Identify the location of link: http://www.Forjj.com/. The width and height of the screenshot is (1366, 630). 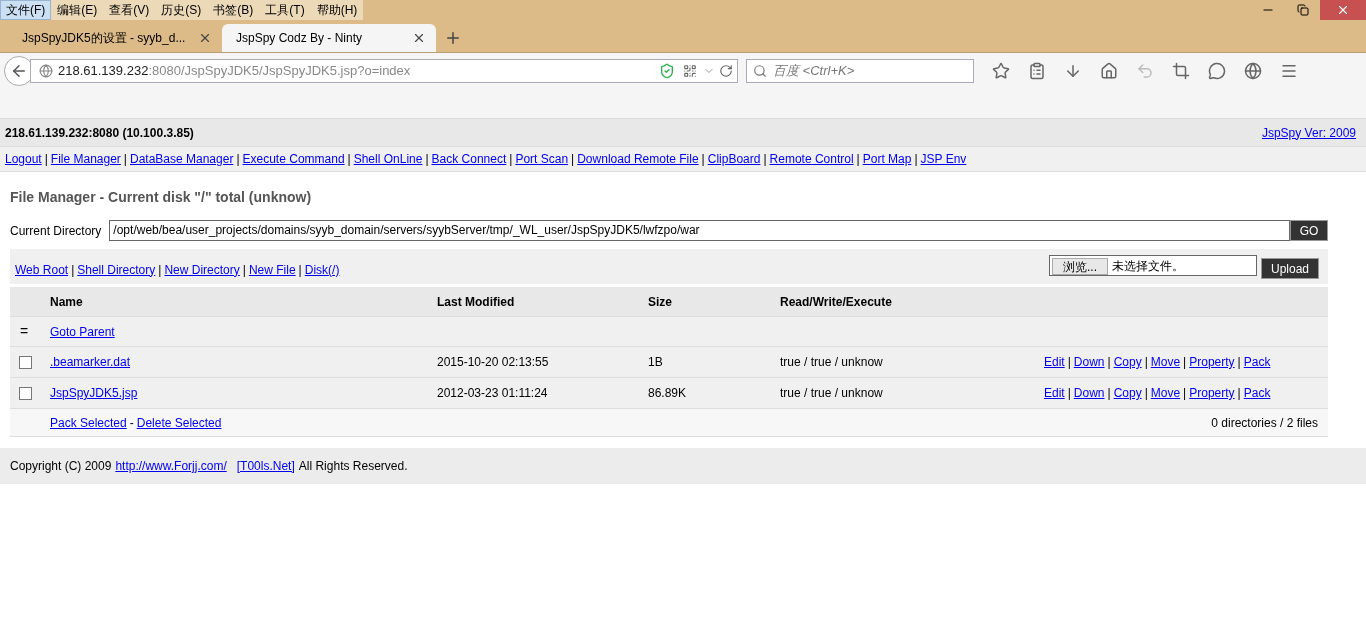
(171, 466).